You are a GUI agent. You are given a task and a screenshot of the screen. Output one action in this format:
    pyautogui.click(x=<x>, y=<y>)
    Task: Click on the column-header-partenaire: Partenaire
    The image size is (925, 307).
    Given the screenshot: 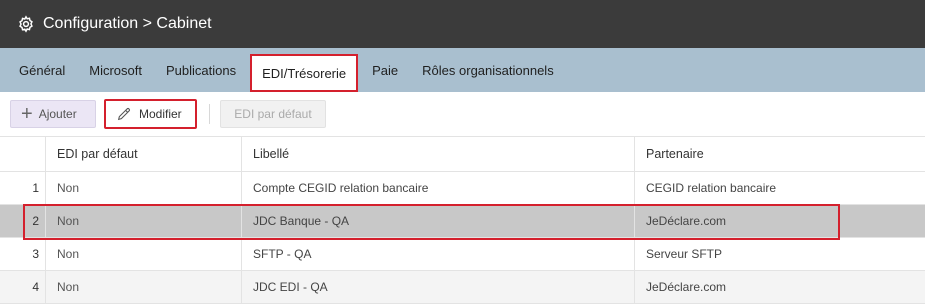 What is the action you would take?
    pyautogui.click(x=780, y=154)
    